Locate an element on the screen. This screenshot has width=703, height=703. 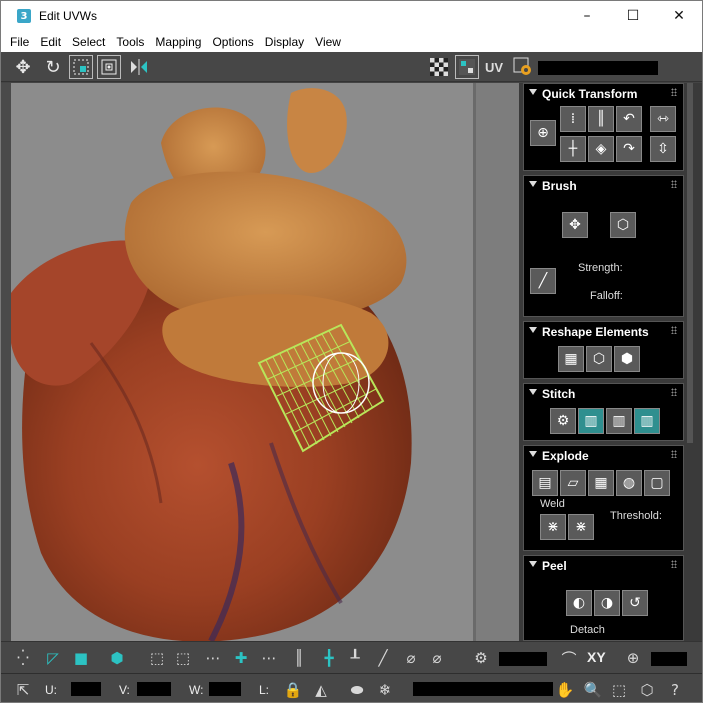
straighten-icon: ▦ is located at coordinates (571, 359).